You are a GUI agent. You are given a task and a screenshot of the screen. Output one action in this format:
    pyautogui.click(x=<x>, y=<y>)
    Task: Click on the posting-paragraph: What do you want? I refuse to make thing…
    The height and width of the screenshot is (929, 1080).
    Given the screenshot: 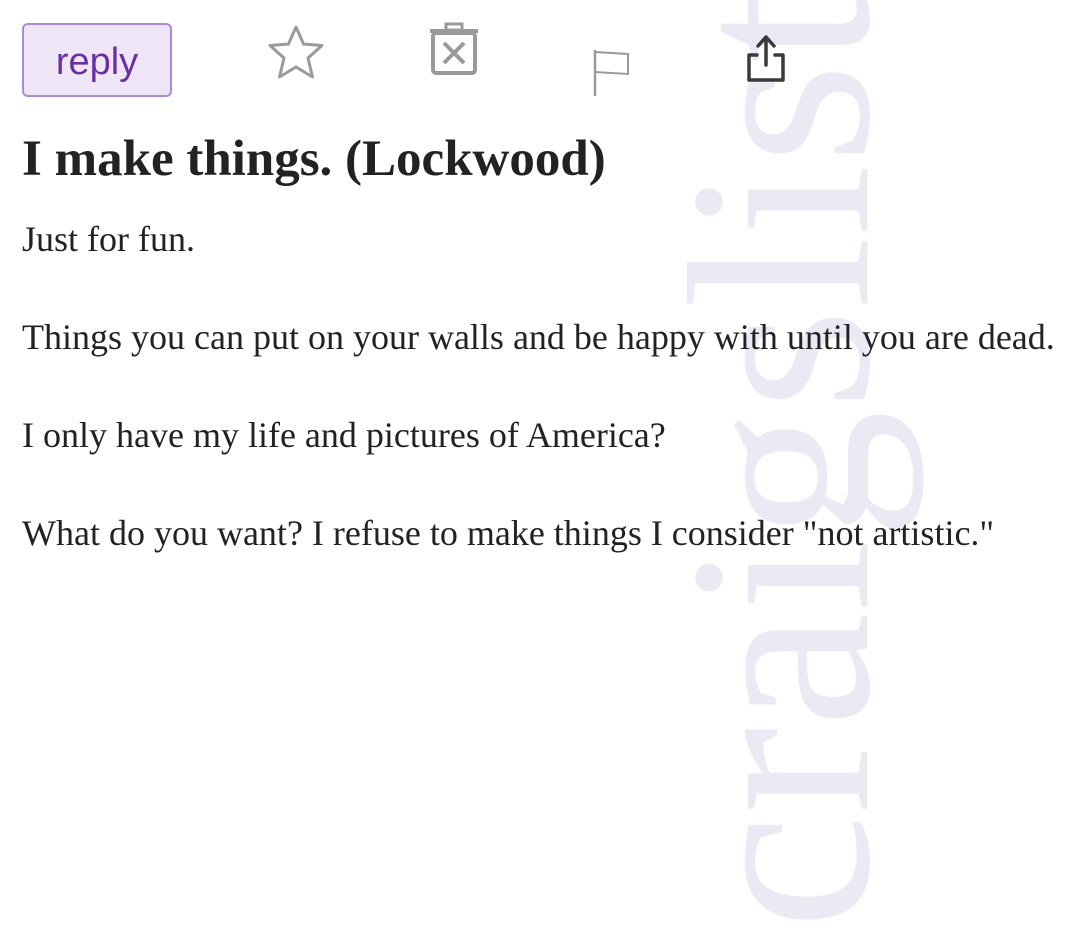 What is the action you would take?
    pyautogui.click(x=508, y=533)
    